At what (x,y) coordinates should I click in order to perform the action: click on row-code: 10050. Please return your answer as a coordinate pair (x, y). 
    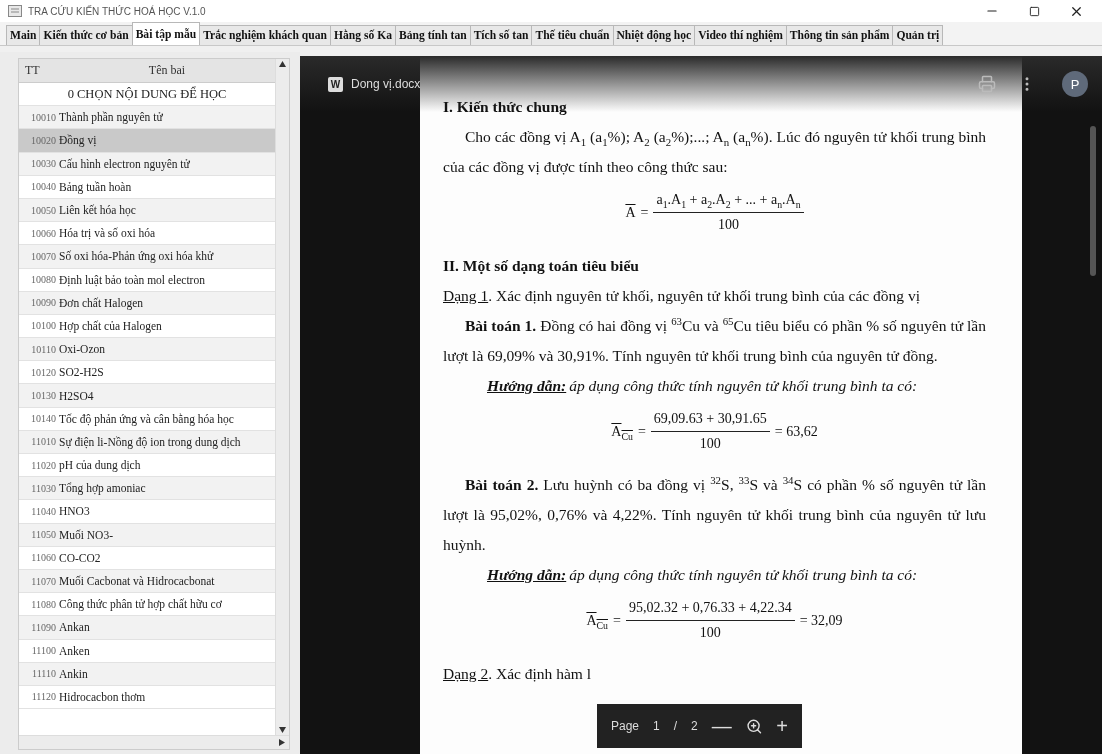
    Looking at the image, I should click on (43, 210).